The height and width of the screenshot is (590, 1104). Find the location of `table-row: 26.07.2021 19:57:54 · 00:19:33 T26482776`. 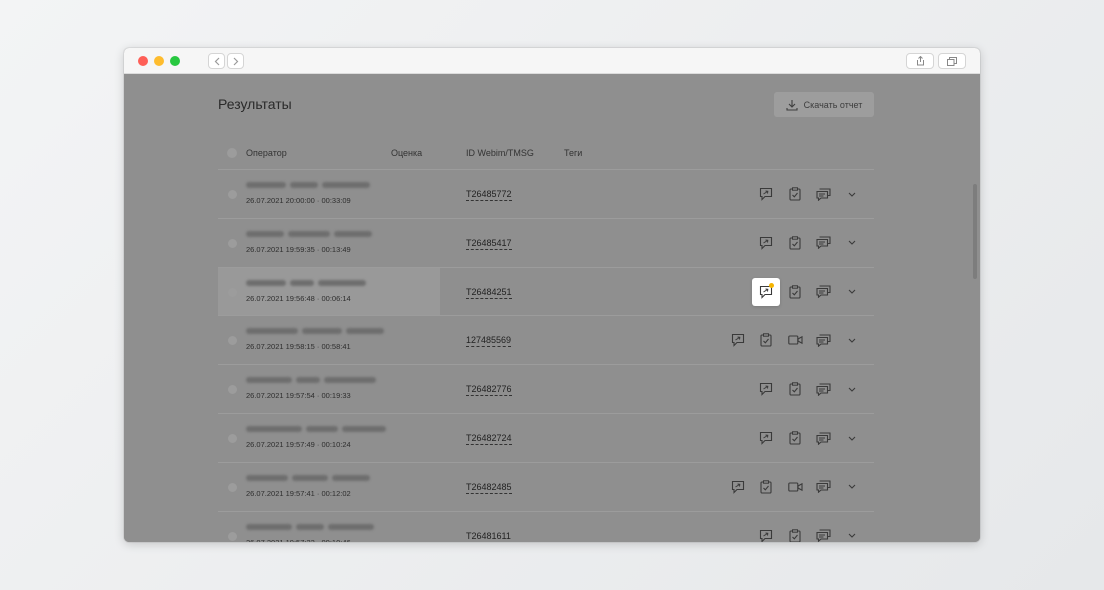

table-row: 26.07.2021 19:57:54 · 00:19:33 T26482776 is located at coordinates (546, 388).